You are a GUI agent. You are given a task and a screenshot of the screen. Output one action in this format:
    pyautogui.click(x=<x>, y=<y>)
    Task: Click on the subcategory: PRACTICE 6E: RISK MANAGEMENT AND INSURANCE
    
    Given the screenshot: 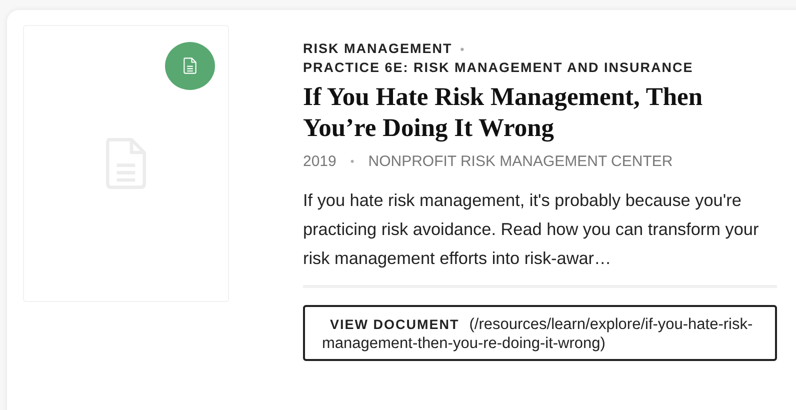 What is the action you would take?
    pyautogui.click(x=498, y=68)
    